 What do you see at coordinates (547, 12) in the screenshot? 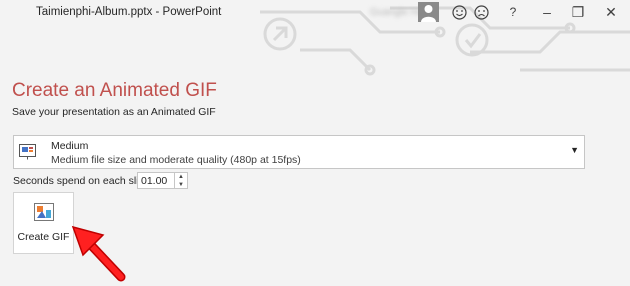
I see `minimize-button: –` at bounding box center [547, 12].